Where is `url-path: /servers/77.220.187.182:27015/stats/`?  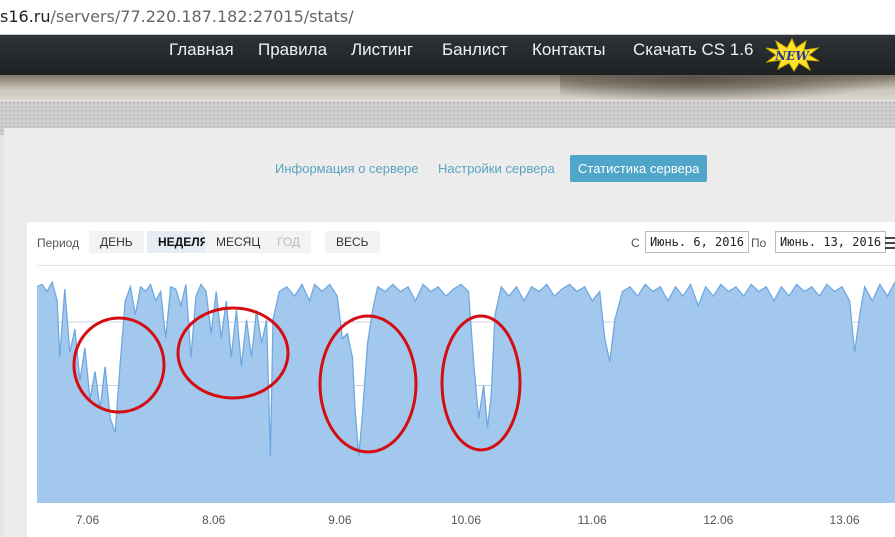 url-path: /servers/77.220.187.182:27015/stats/ is located at coordinates (202, 16).